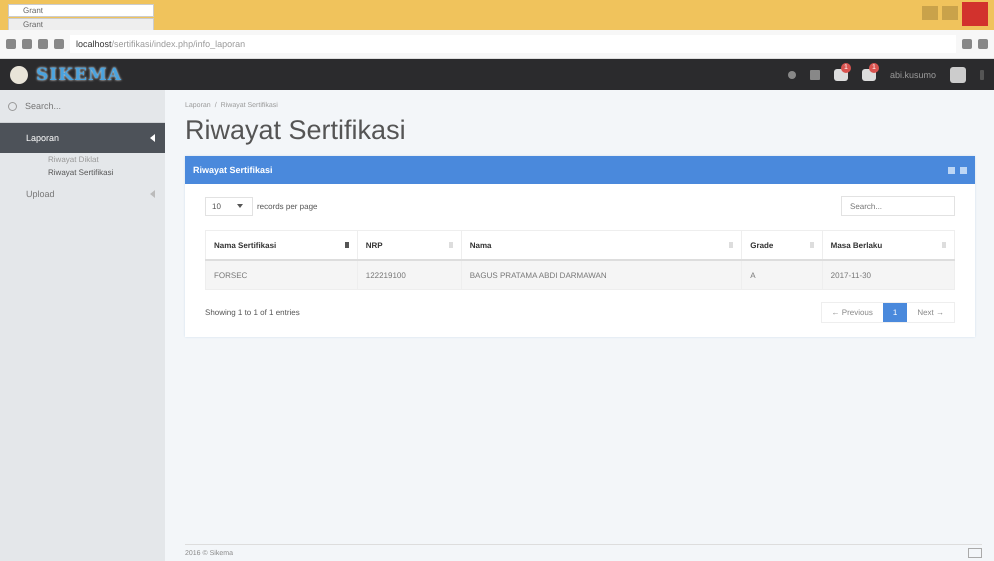 This screenshot has width=994, height=561. Describe the element at coordinates (12, 106) in the screenshot. I see `search-icon` at that location.